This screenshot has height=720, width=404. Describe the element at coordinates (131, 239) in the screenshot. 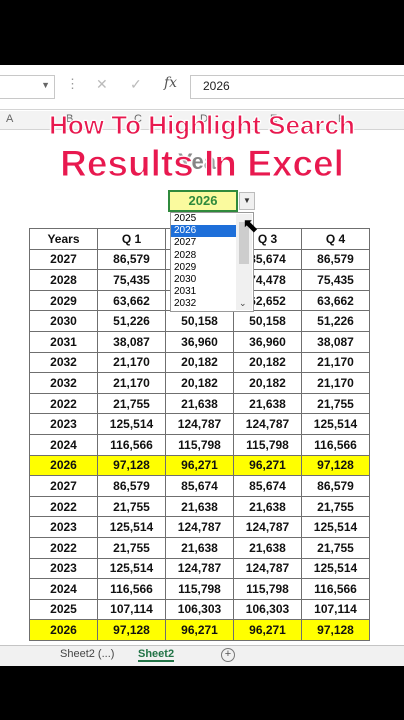

I see `table-header-cell: Q 1` at that location.